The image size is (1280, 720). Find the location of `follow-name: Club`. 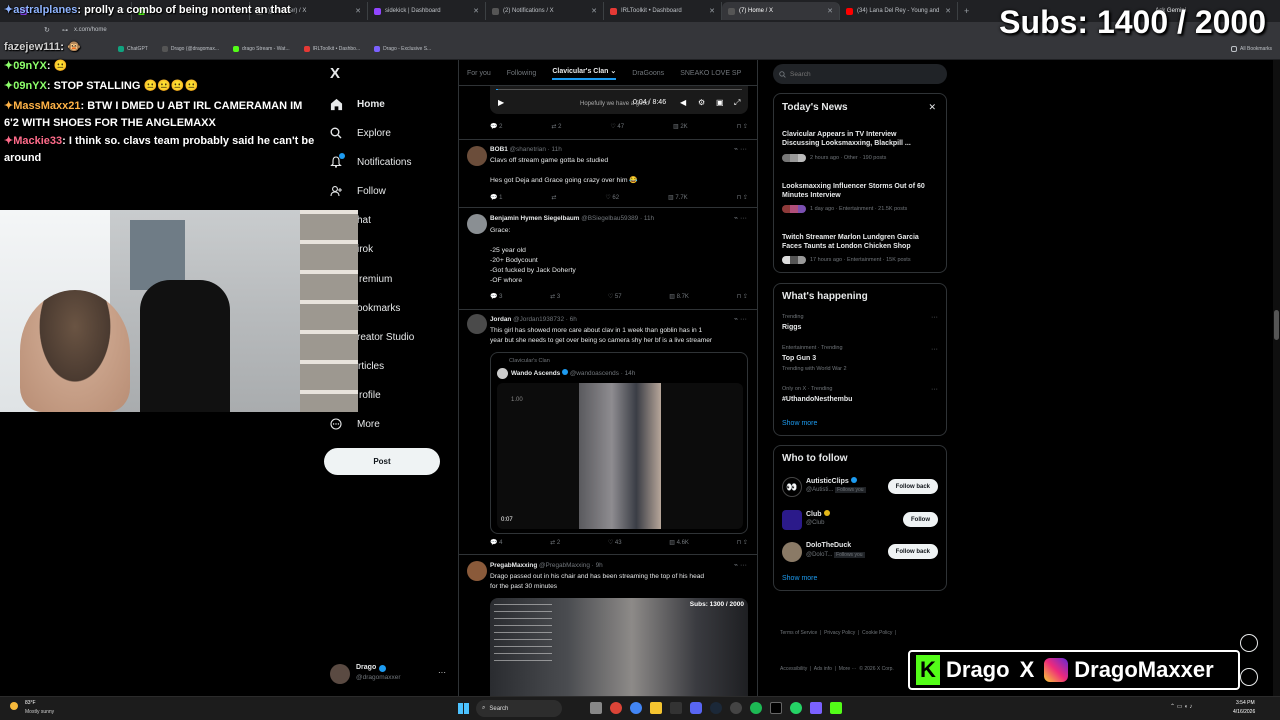

follow-name: Club is located at coordinates (818, 514).